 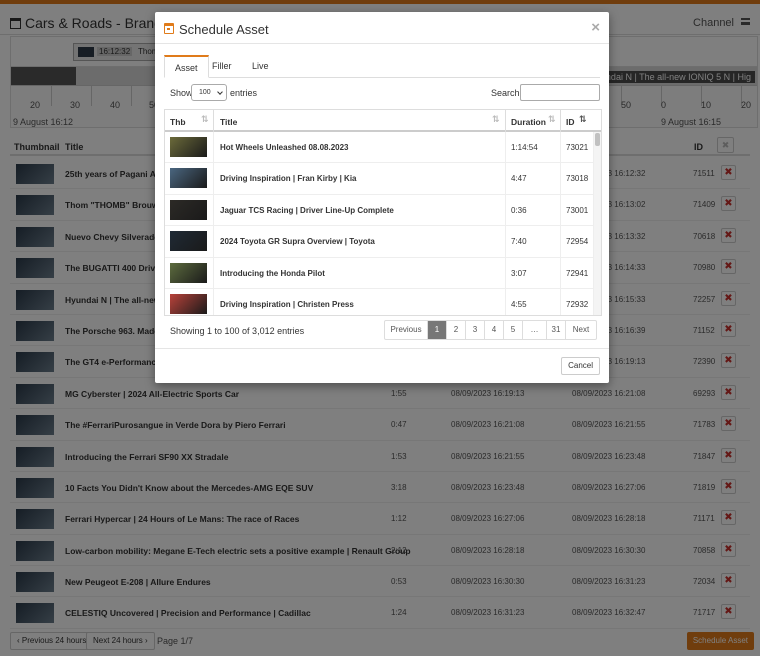 I want to click on search-input, so click(x=560, y=92).